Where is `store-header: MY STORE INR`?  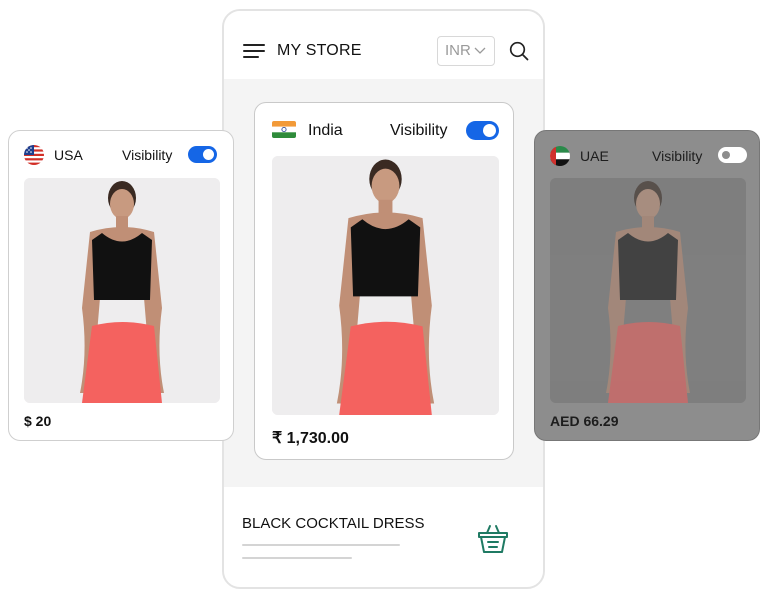 store-header: MY STORE INR is located at coordinates (383, 45).